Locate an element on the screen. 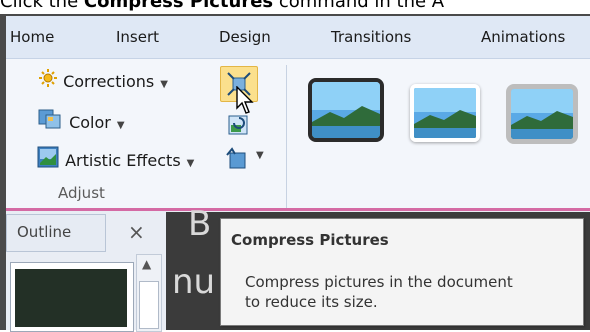 The height and width of the screenshot is (332, 590). reset-picture-button: ▼ is located at coordinates (247, 157).